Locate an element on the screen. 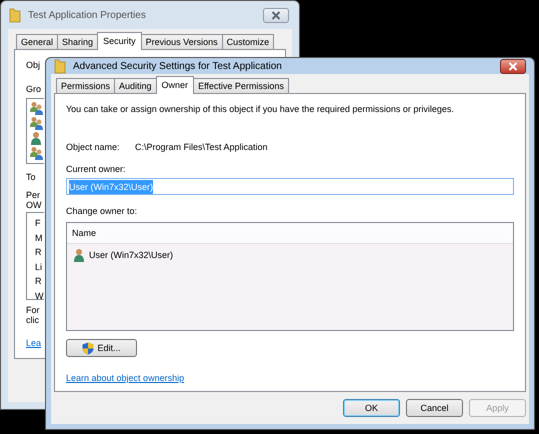  object-label: Obj is located at coordinates (33, 65).